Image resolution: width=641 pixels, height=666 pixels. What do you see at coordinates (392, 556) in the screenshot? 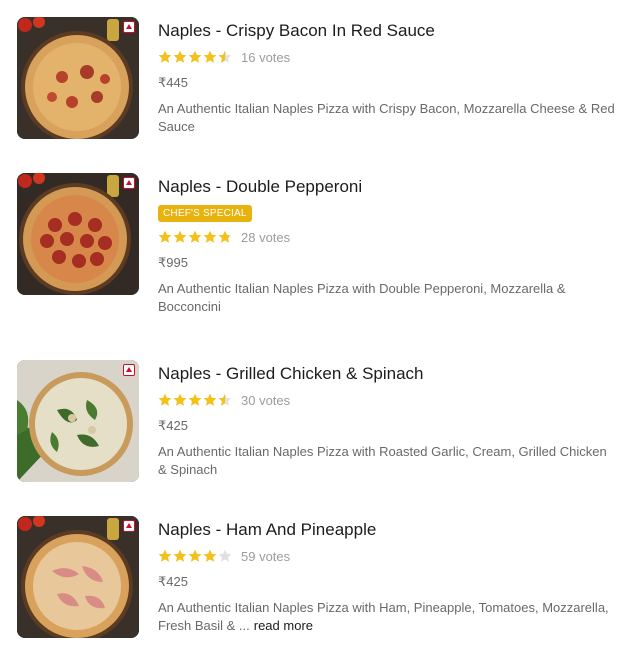
I see `rating: 59 votes` at bounding box center [392, 556].